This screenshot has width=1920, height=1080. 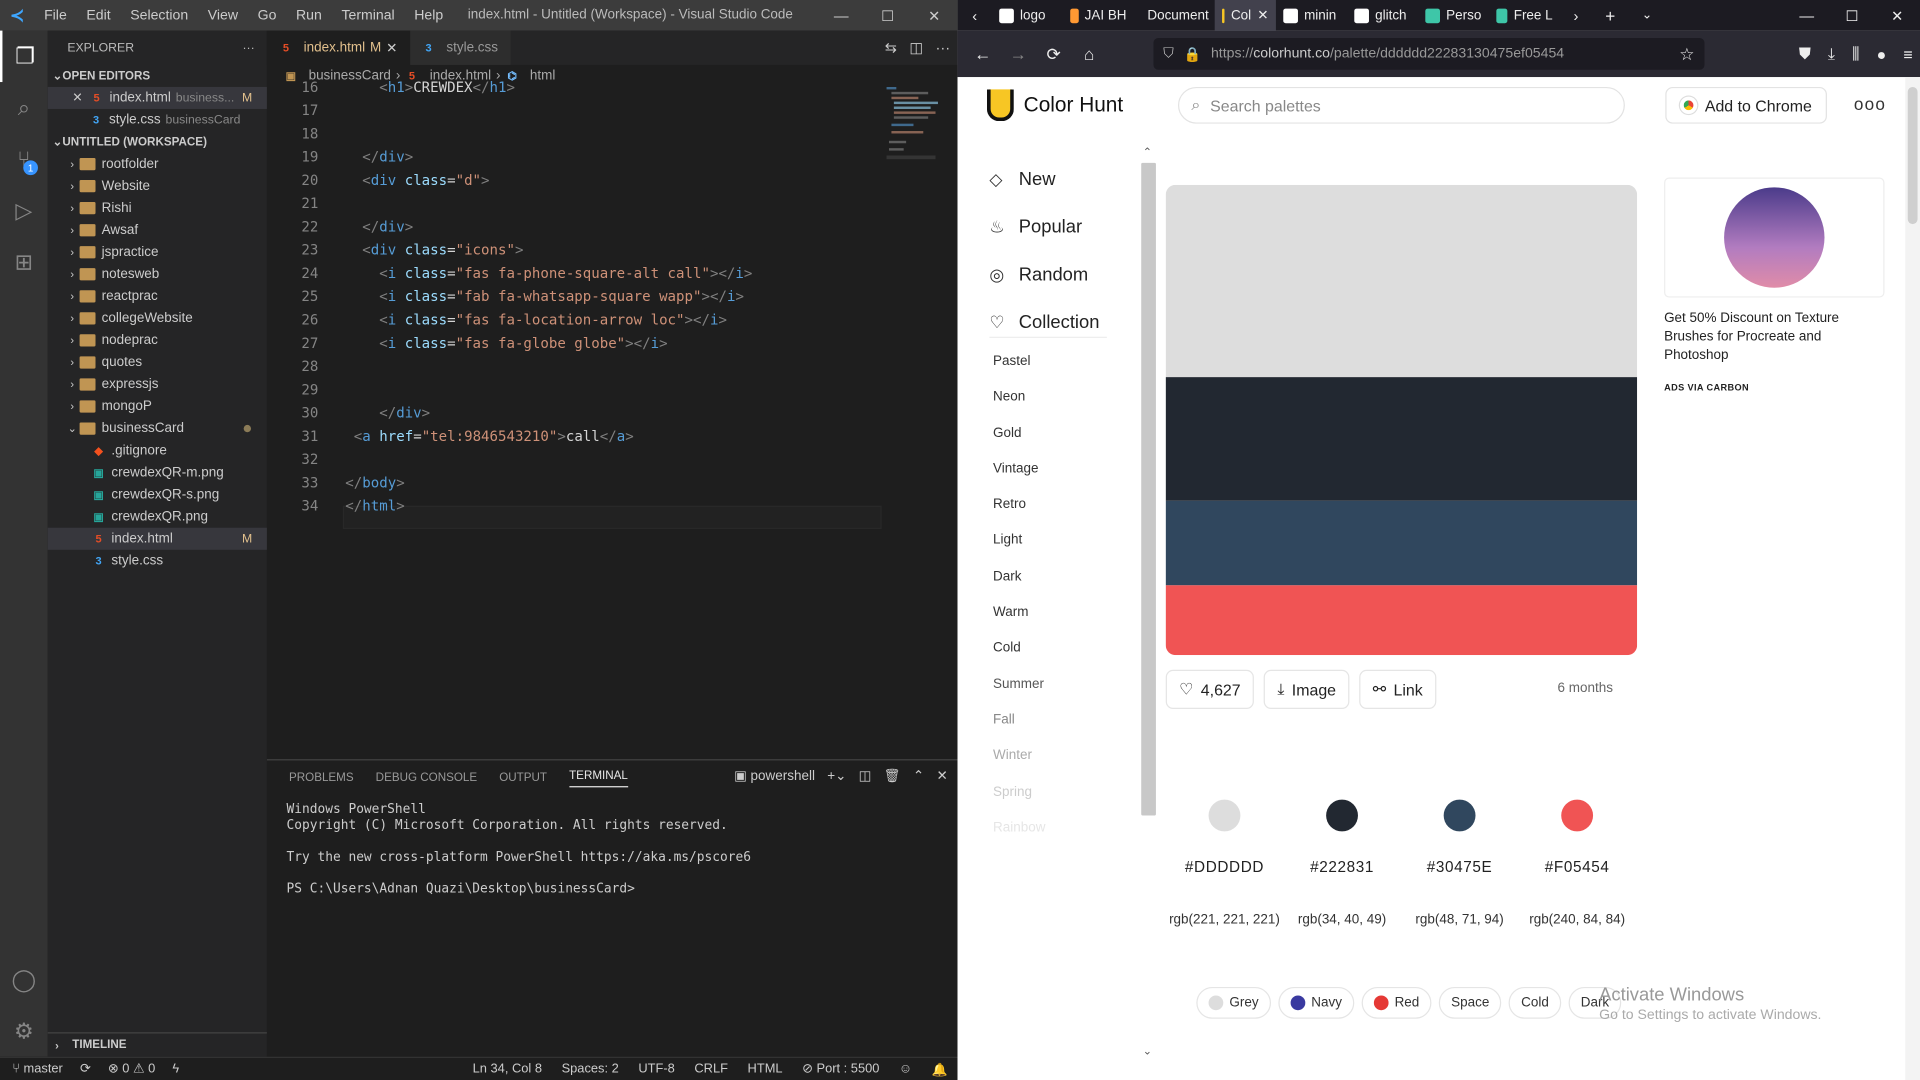 I want to click on menu-item-terminal: Terminal, so click(x=368, y=15).